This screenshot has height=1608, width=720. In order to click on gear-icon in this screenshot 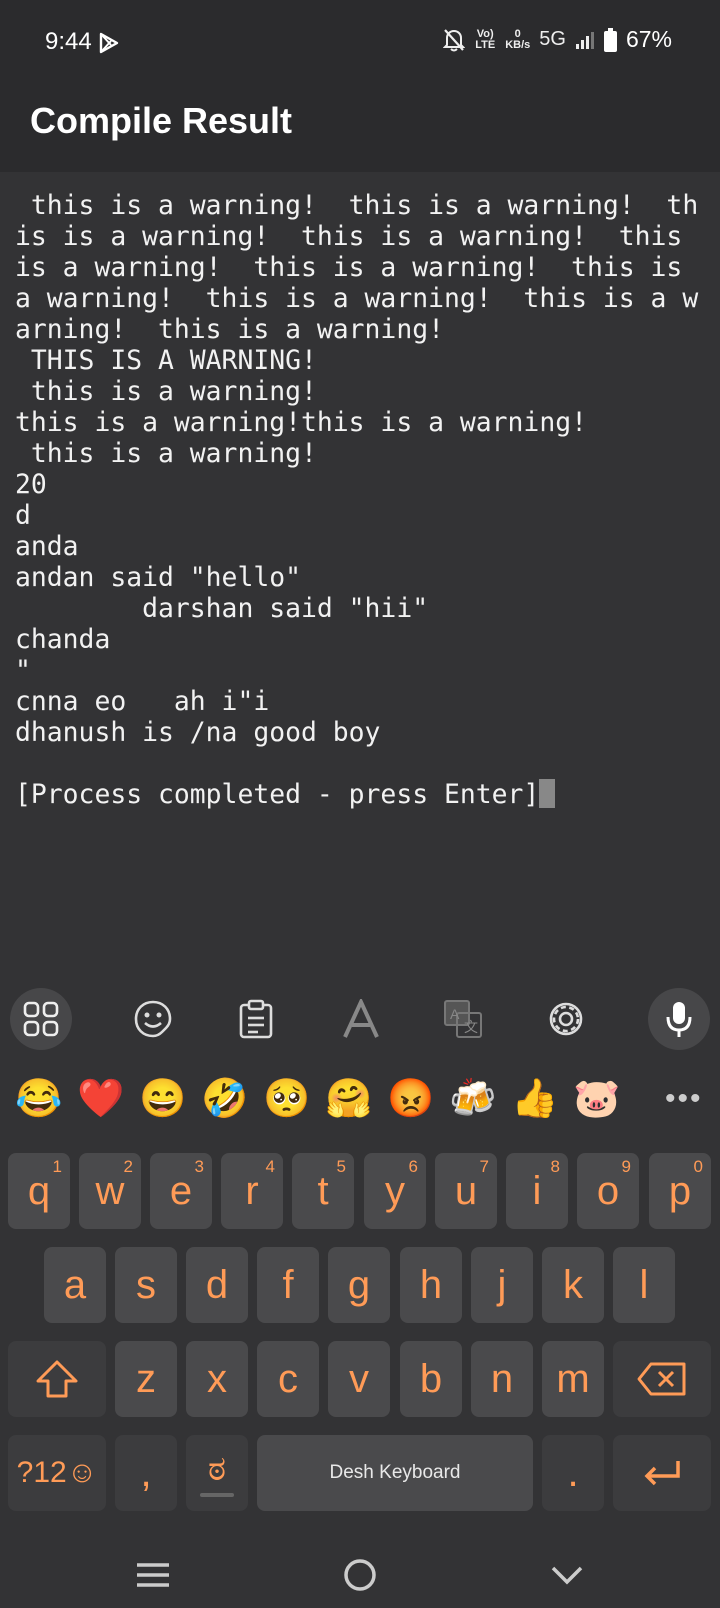, I will do `click(566, 1019)`.